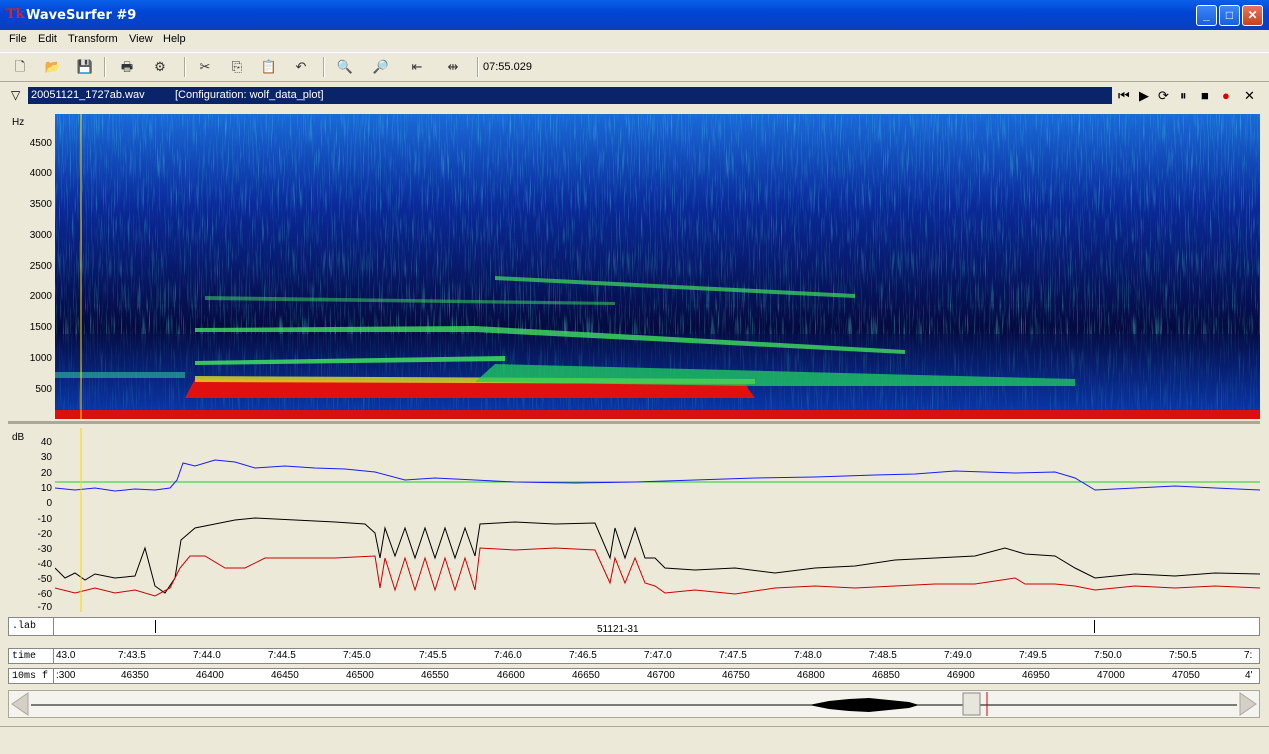 This screenshot has width=1269, height=754. I want to click on close-window-button: ✕, so click(1252, 15).